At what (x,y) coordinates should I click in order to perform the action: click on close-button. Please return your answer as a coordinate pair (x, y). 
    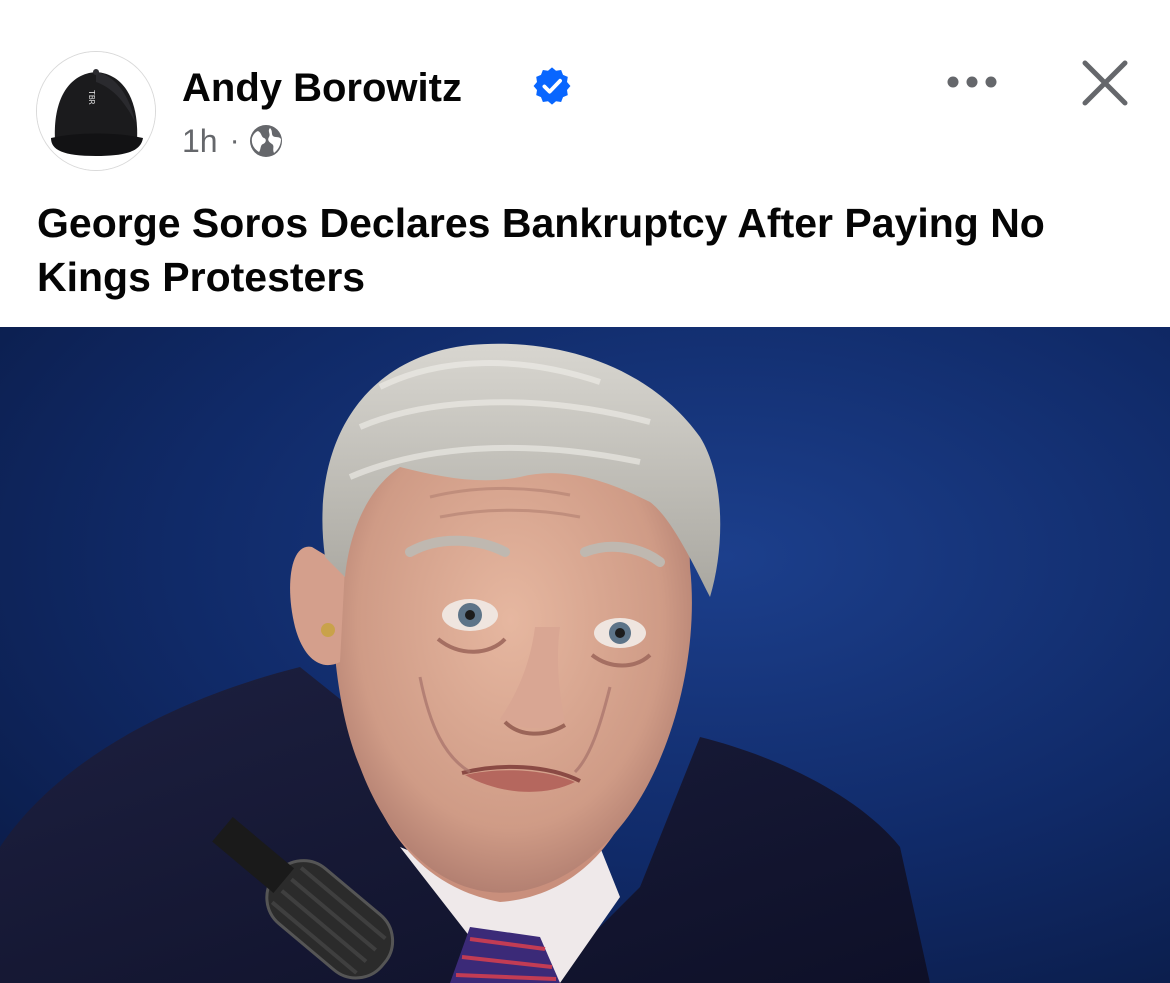
    Looking at the image, I should click on (1105, 83).